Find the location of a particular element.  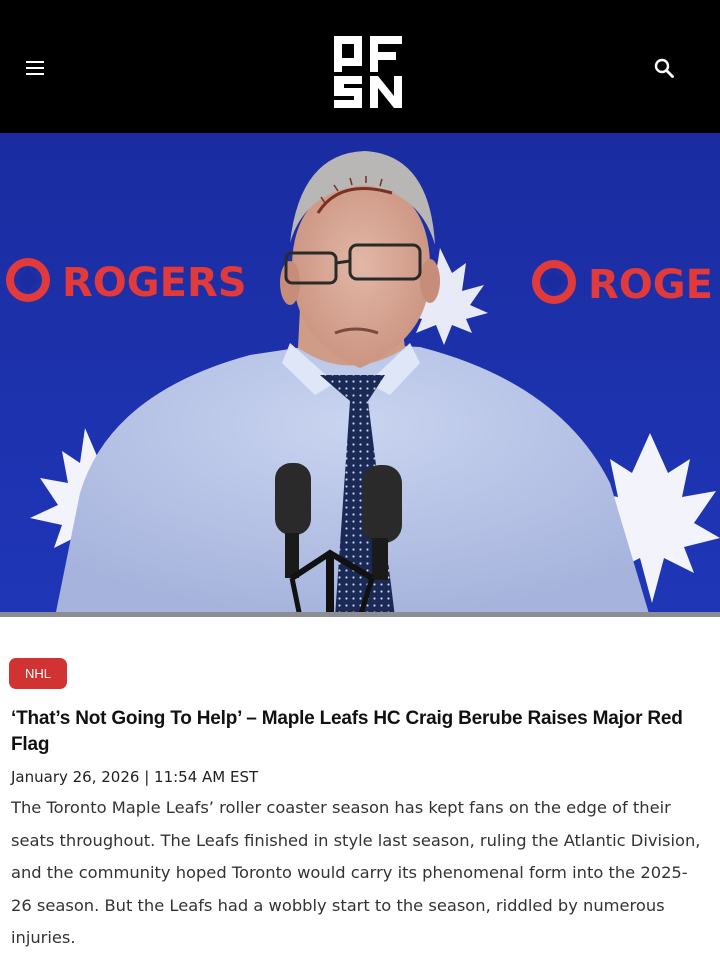

pfsn-logo-mark is located at coordinates (368, 72).